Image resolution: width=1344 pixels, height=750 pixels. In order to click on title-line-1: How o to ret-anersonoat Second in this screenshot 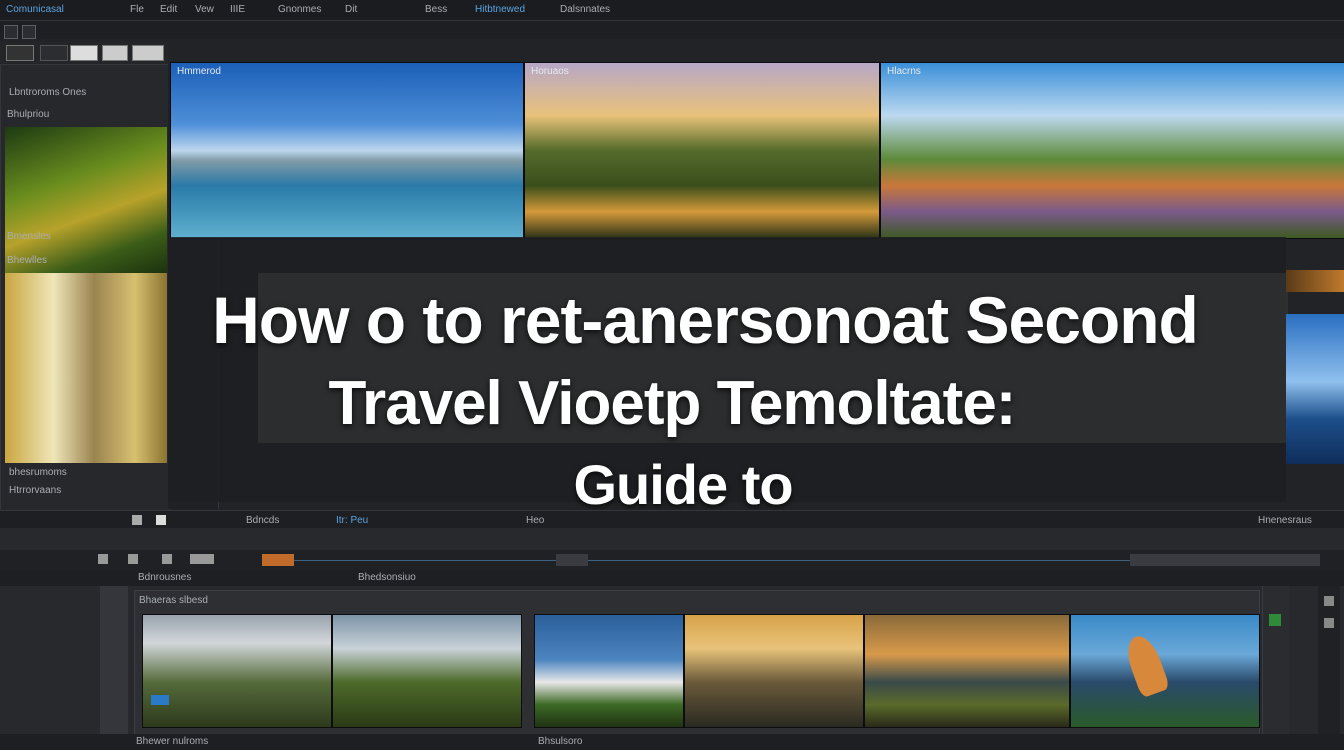, I will do `click(705, 320)`.